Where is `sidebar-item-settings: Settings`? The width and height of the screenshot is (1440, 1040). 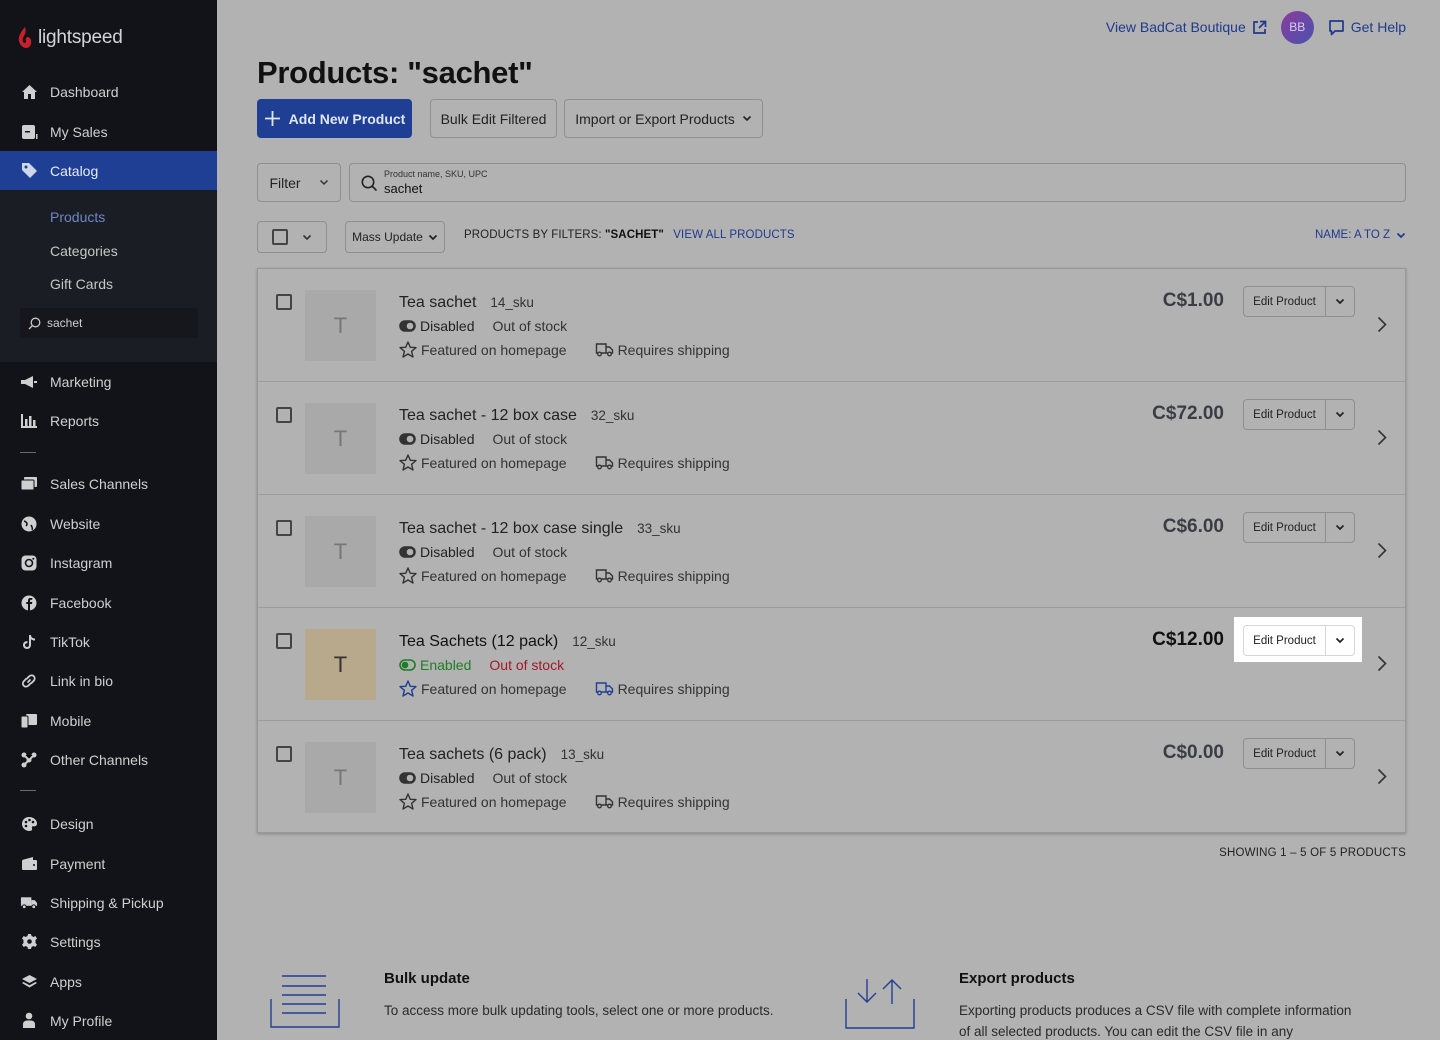
sidebar-item-settings: Settings is located at coordinates (108, 941).